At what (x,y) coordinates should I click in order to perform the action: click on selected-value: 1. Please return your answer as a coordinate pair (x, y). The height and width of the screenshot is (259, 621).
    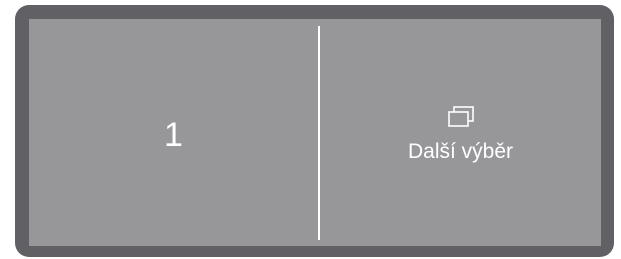
    Looking at the image, I should click on (173, 134).